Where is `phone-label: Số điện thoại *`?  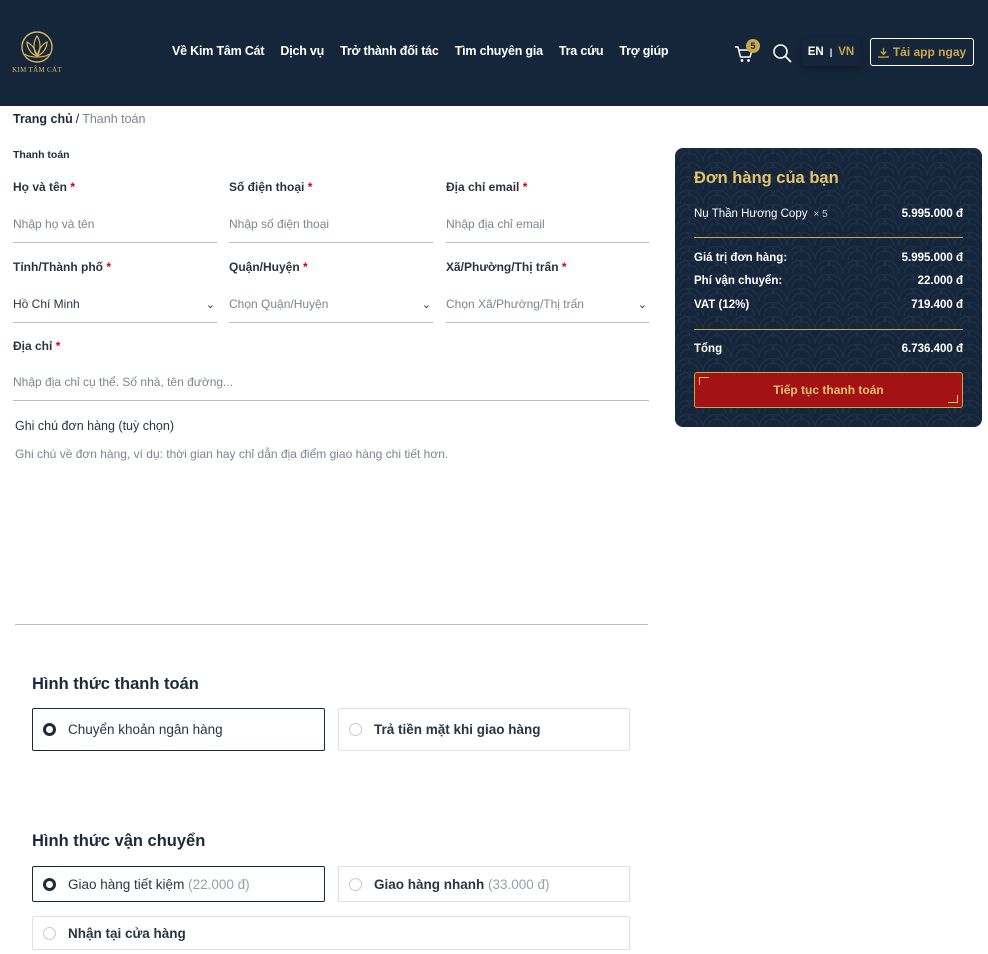
phone-label: Số điện thoại * is located at coordinates (271, 187).